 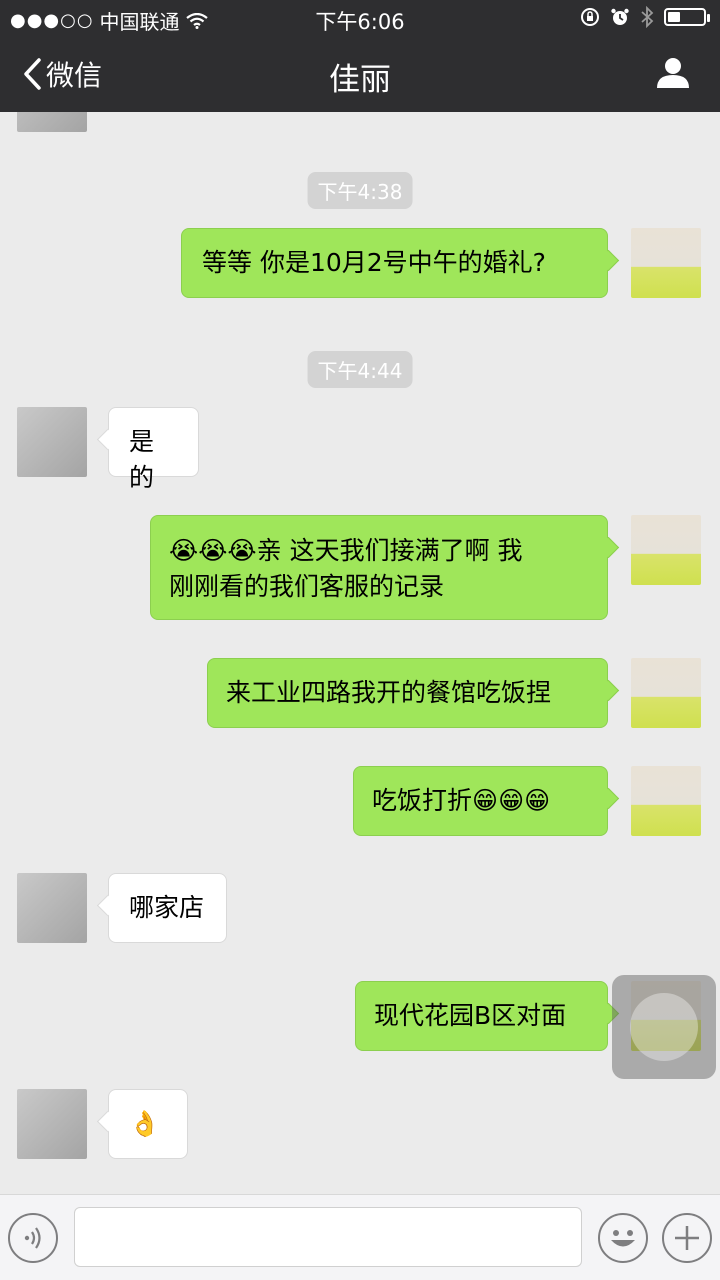 I want to click on message-bubble-sent: 现代花园B区对面, so click(x=481, y=1016).